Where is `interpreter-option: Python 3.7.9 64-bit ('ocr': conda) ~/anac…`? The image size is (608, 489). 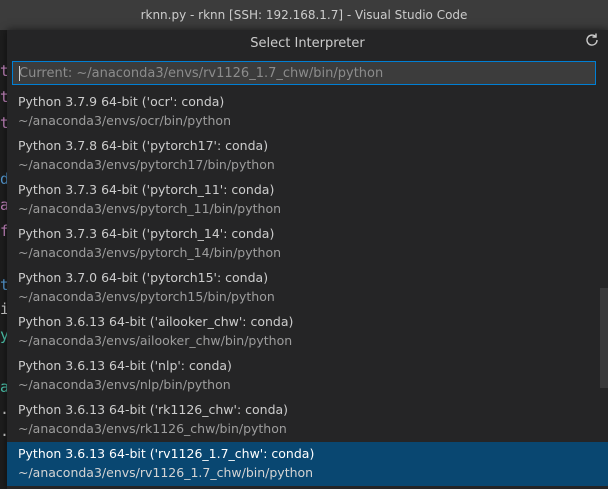
interpreter-option: Python 3.7.9 64-bit ('ocr': conda) ~/anac… is located at coordinates (307, 112).